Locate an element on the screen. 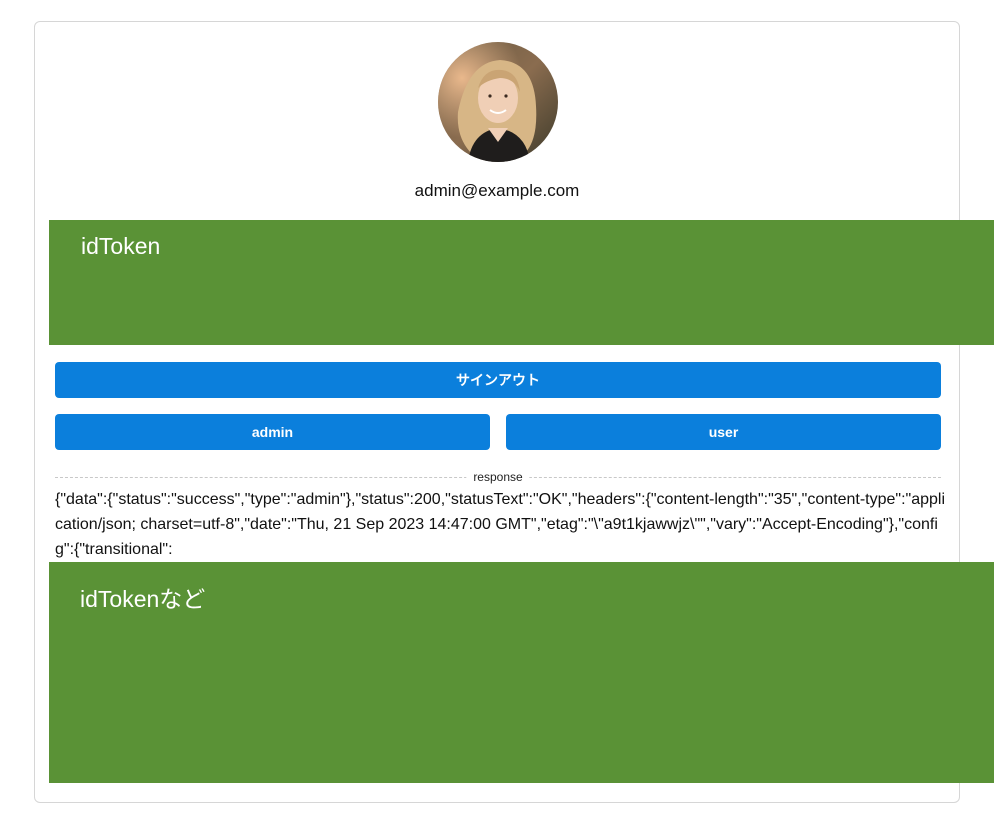  avatar-photo is located at coordinates (498, 102).